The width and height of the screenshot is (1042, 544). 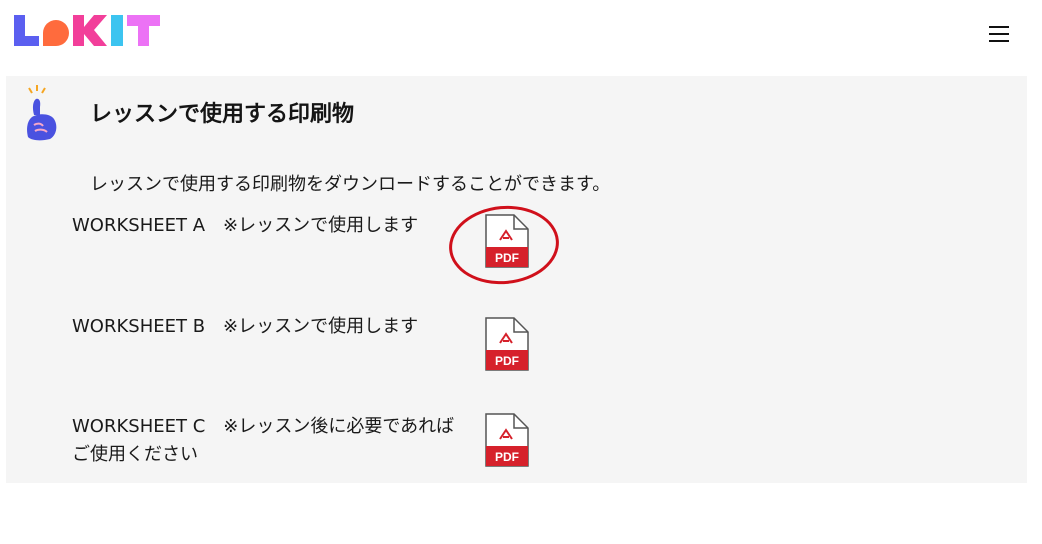 I want to click on hamburger-menu-icon, so click(x=999, y=34).